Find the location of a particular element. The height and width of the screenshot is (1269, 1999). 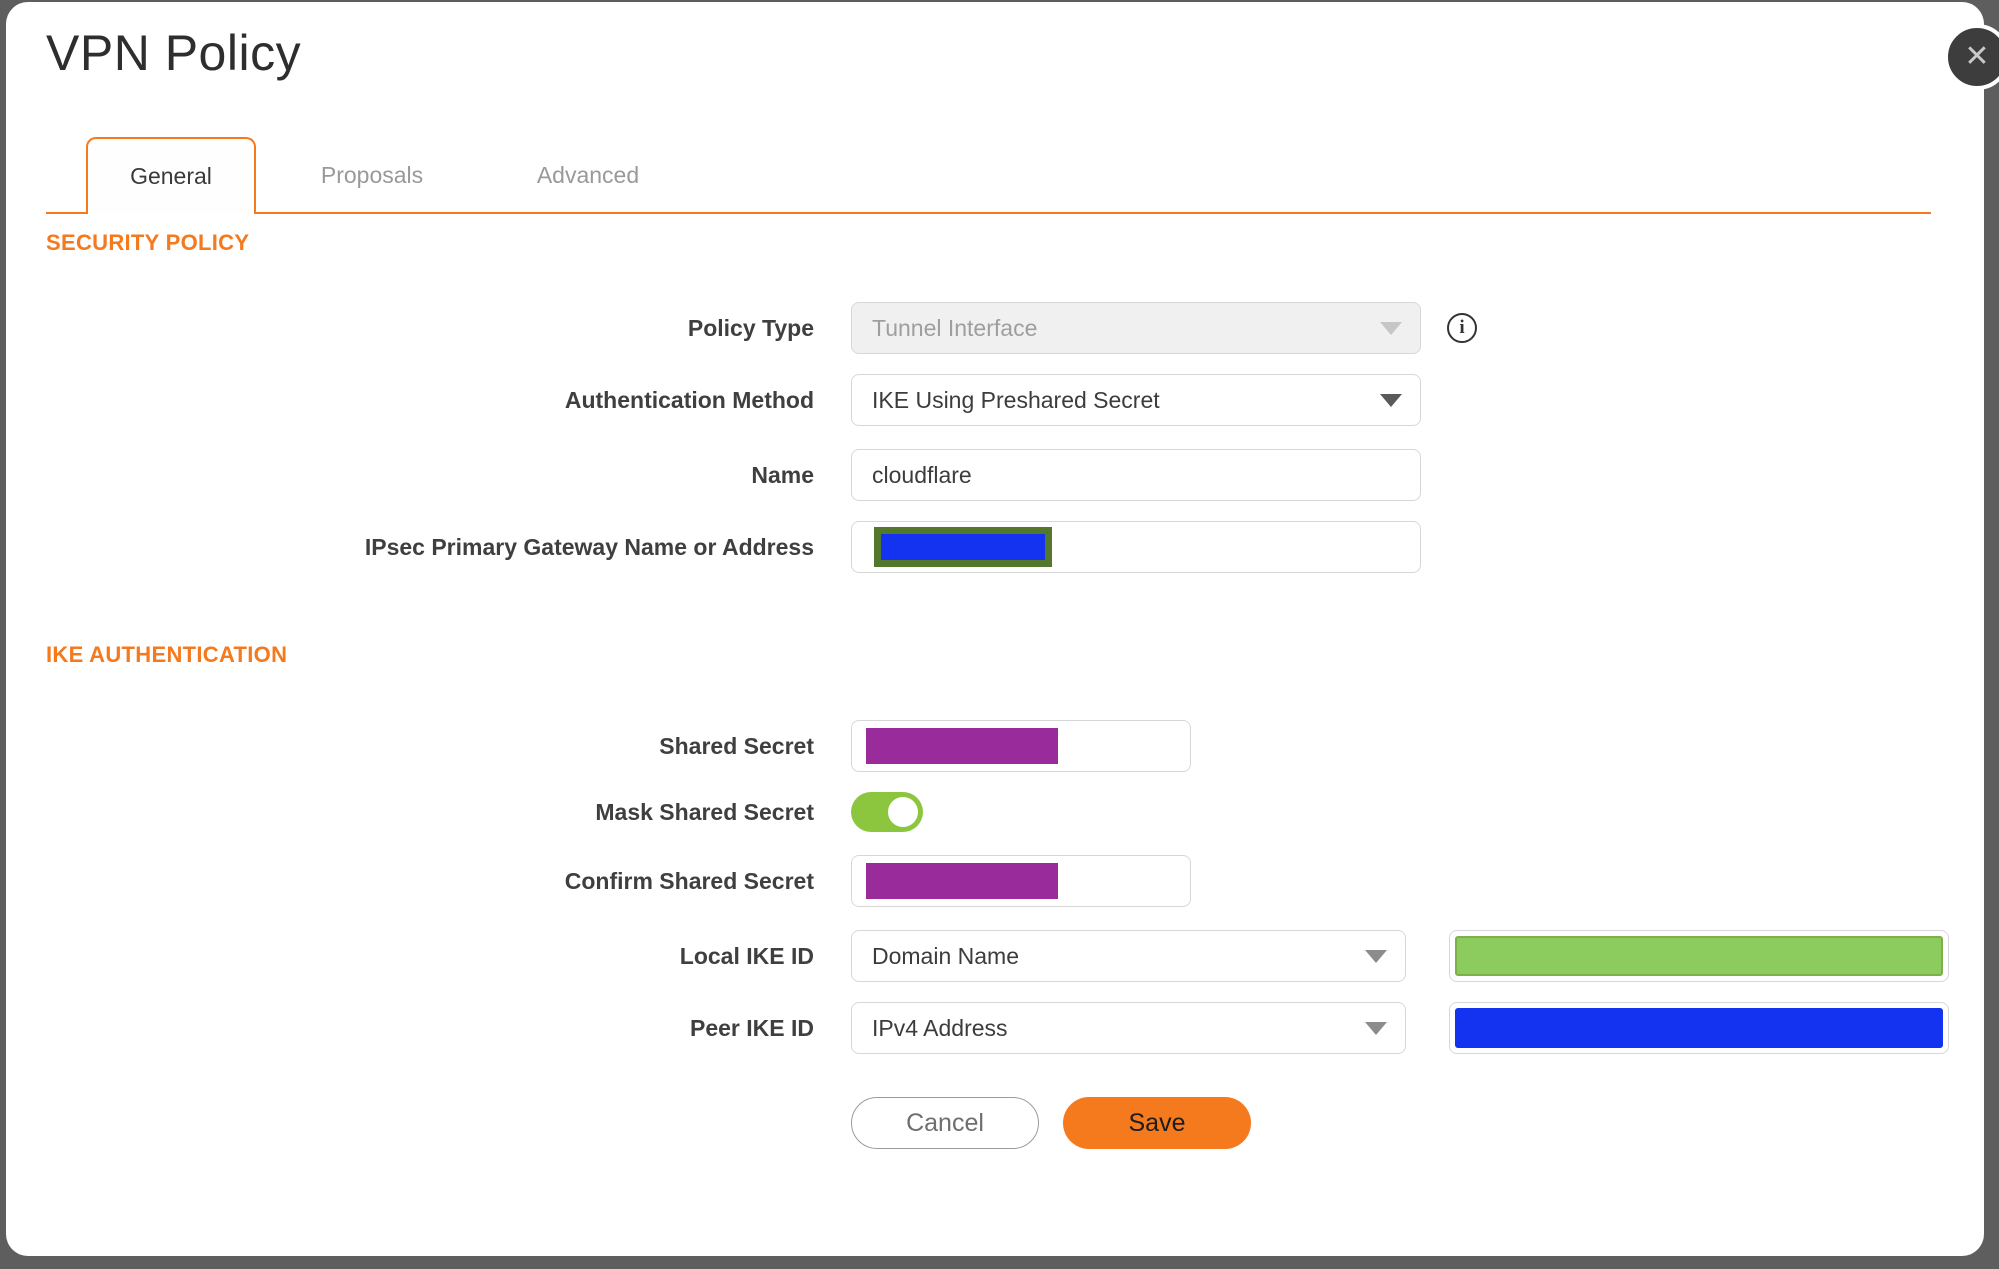

ipsec-primary-gateway-input is located at coordinates (1136, 547).